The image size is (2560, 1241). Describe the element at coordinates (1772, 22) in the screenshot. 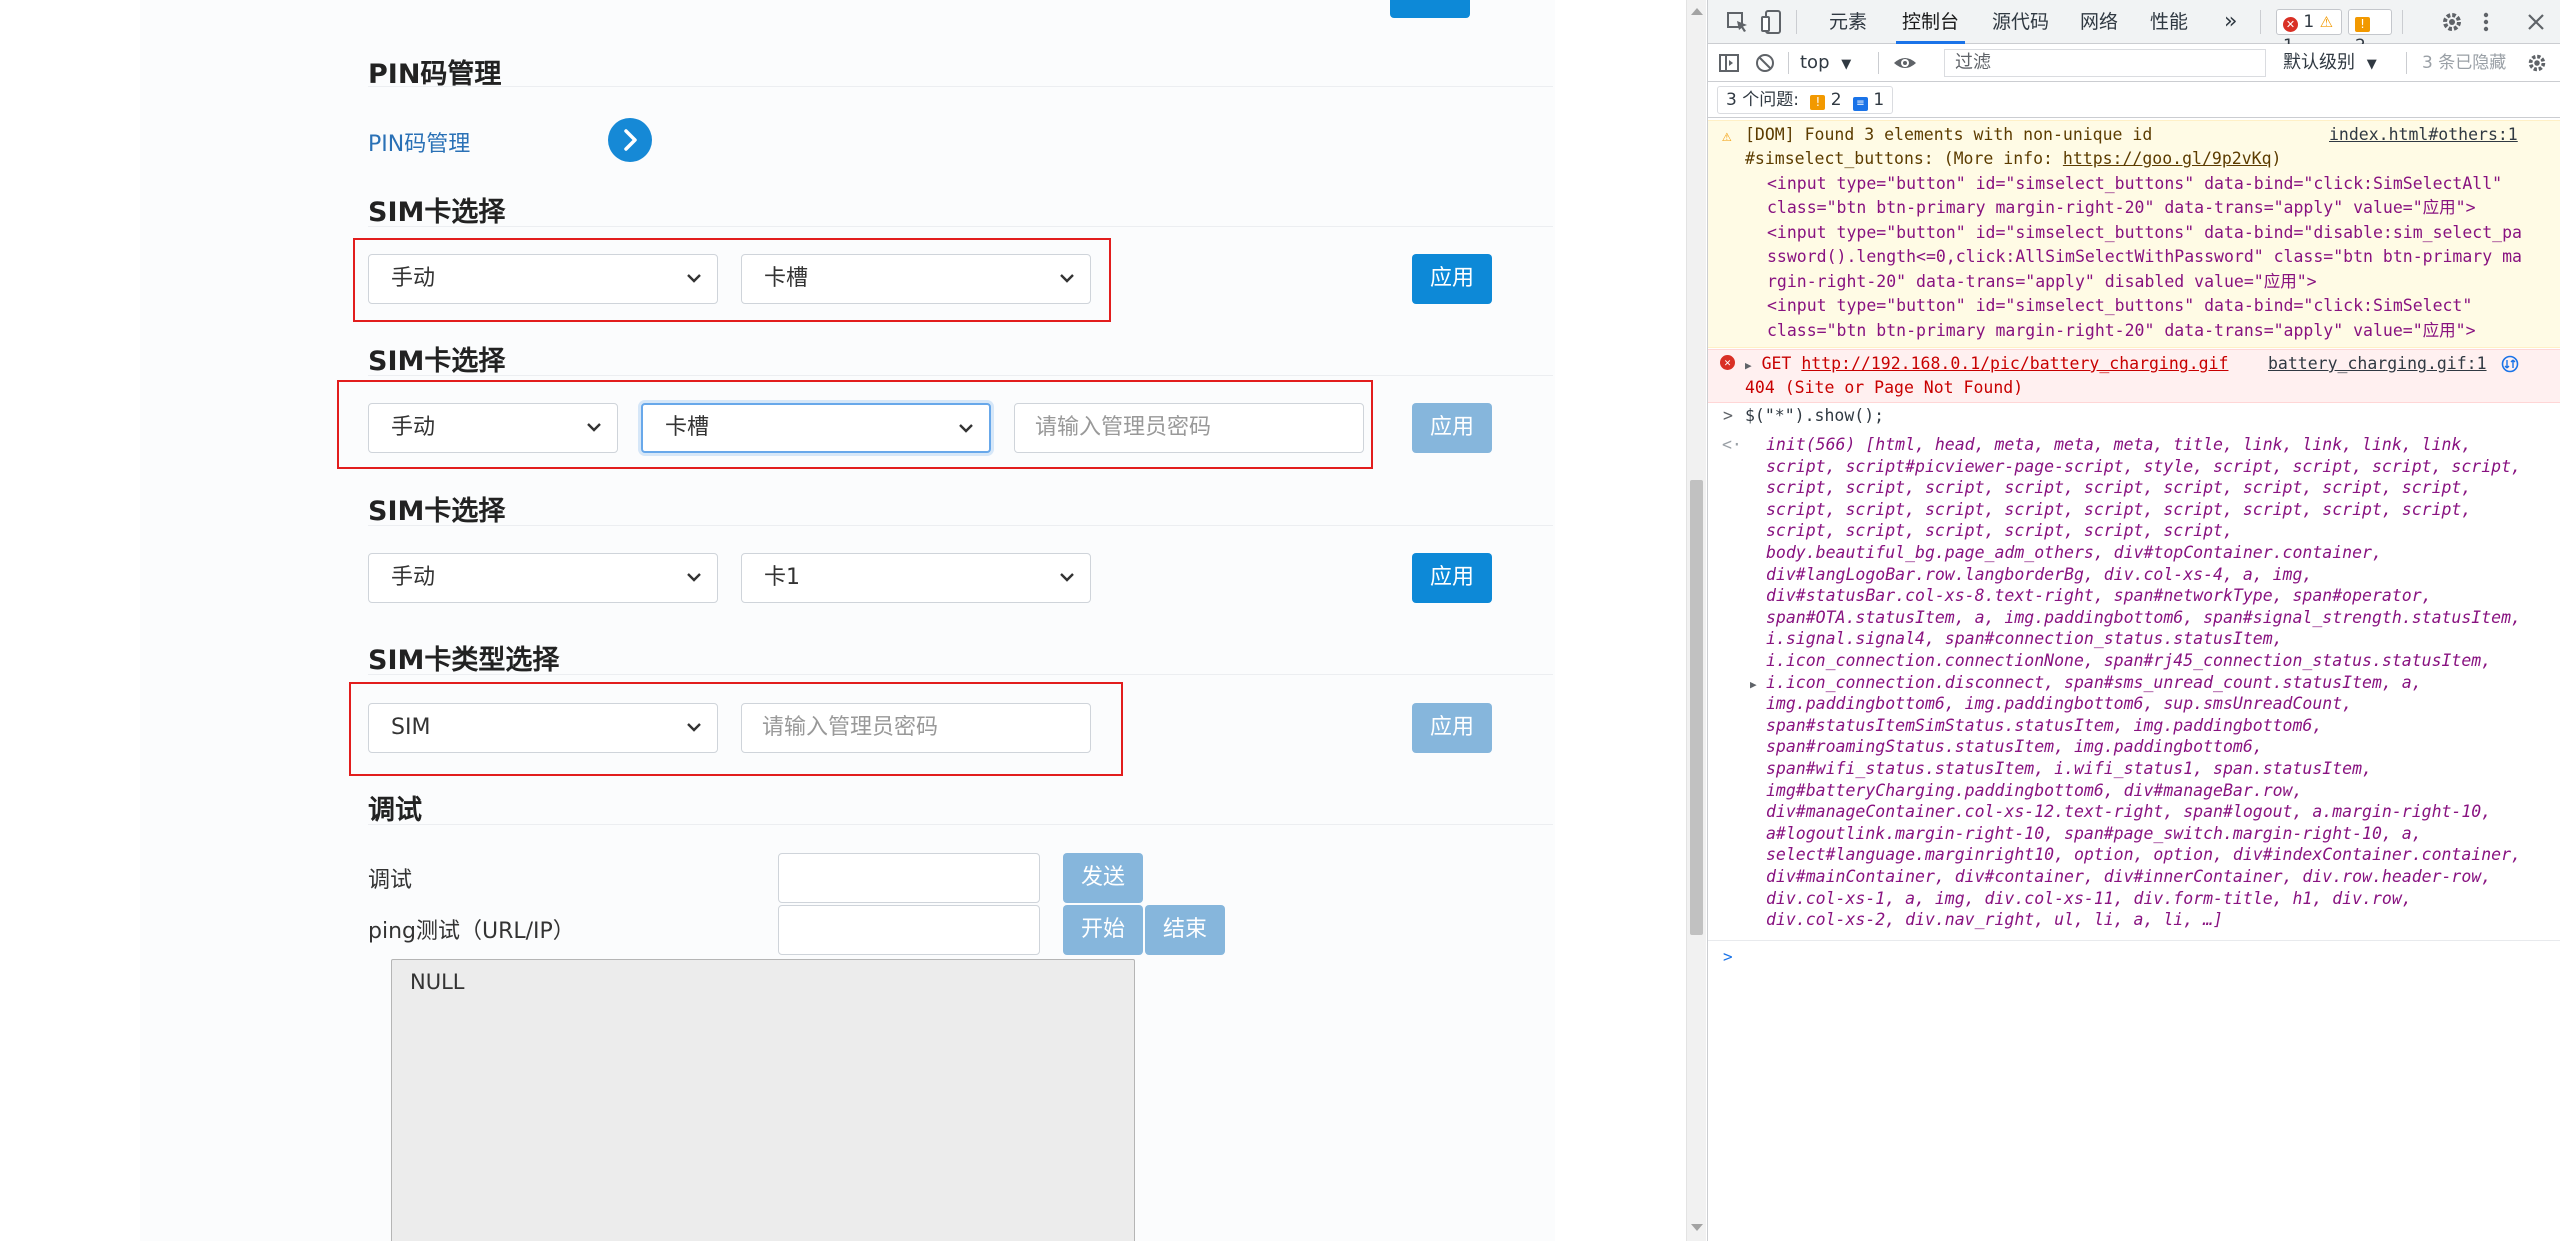

I see `device-toggle-icon` at that location.